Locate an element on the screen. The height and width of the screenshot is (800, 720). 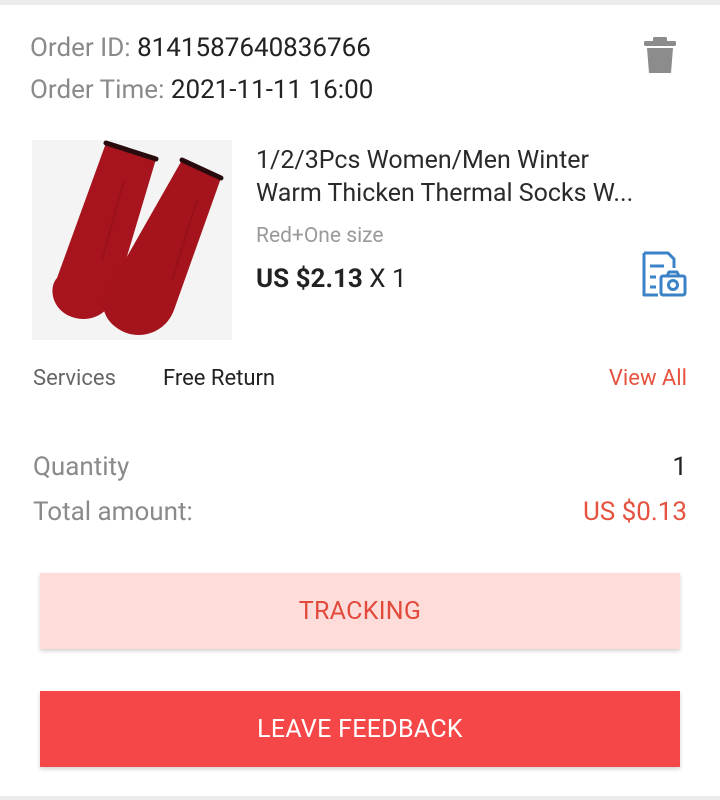
product-variant: Red+One size is located at coordinates (320, 236).